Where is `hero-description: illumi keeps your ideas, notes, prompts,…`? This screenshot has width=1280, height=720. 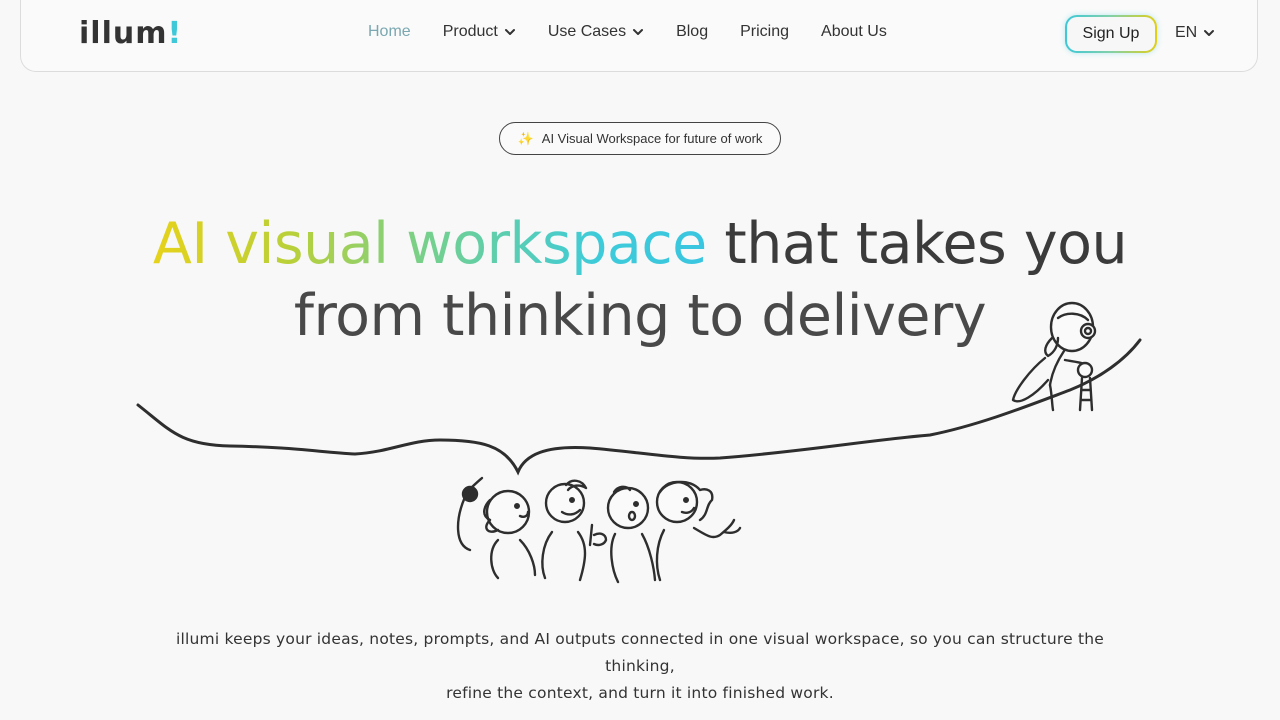
hero-description: illumi keeps your ideas, notes, prompts,… is located at coordinates (640, 666).